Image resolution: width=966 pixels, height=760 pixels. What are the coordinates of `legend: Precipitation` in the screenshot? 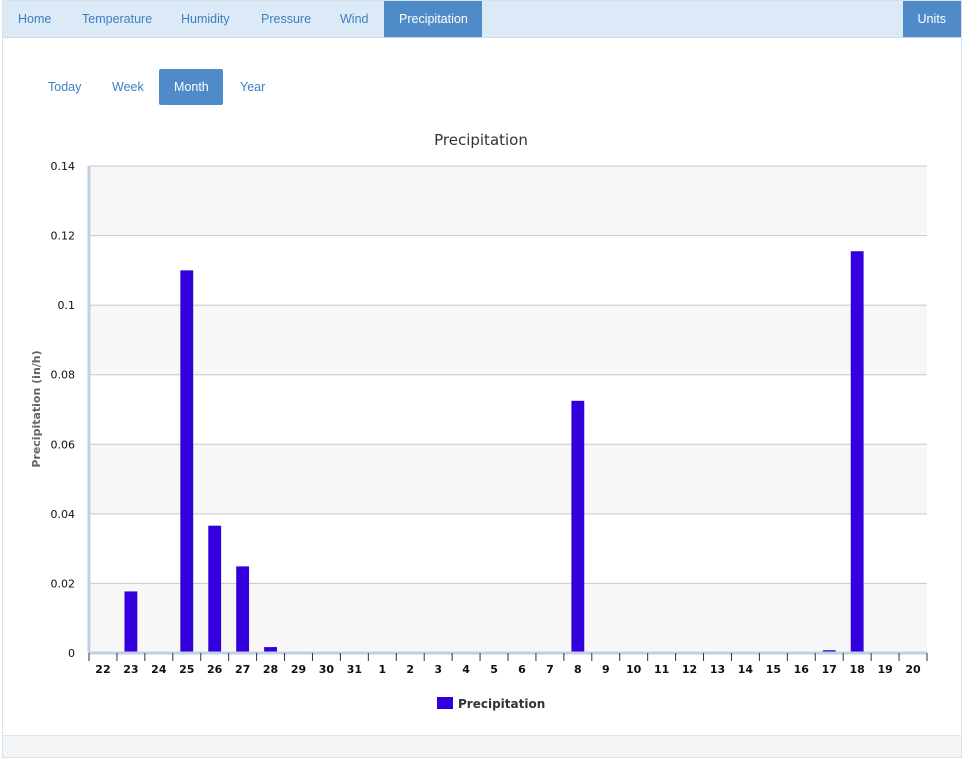 It's located at (491, 704).